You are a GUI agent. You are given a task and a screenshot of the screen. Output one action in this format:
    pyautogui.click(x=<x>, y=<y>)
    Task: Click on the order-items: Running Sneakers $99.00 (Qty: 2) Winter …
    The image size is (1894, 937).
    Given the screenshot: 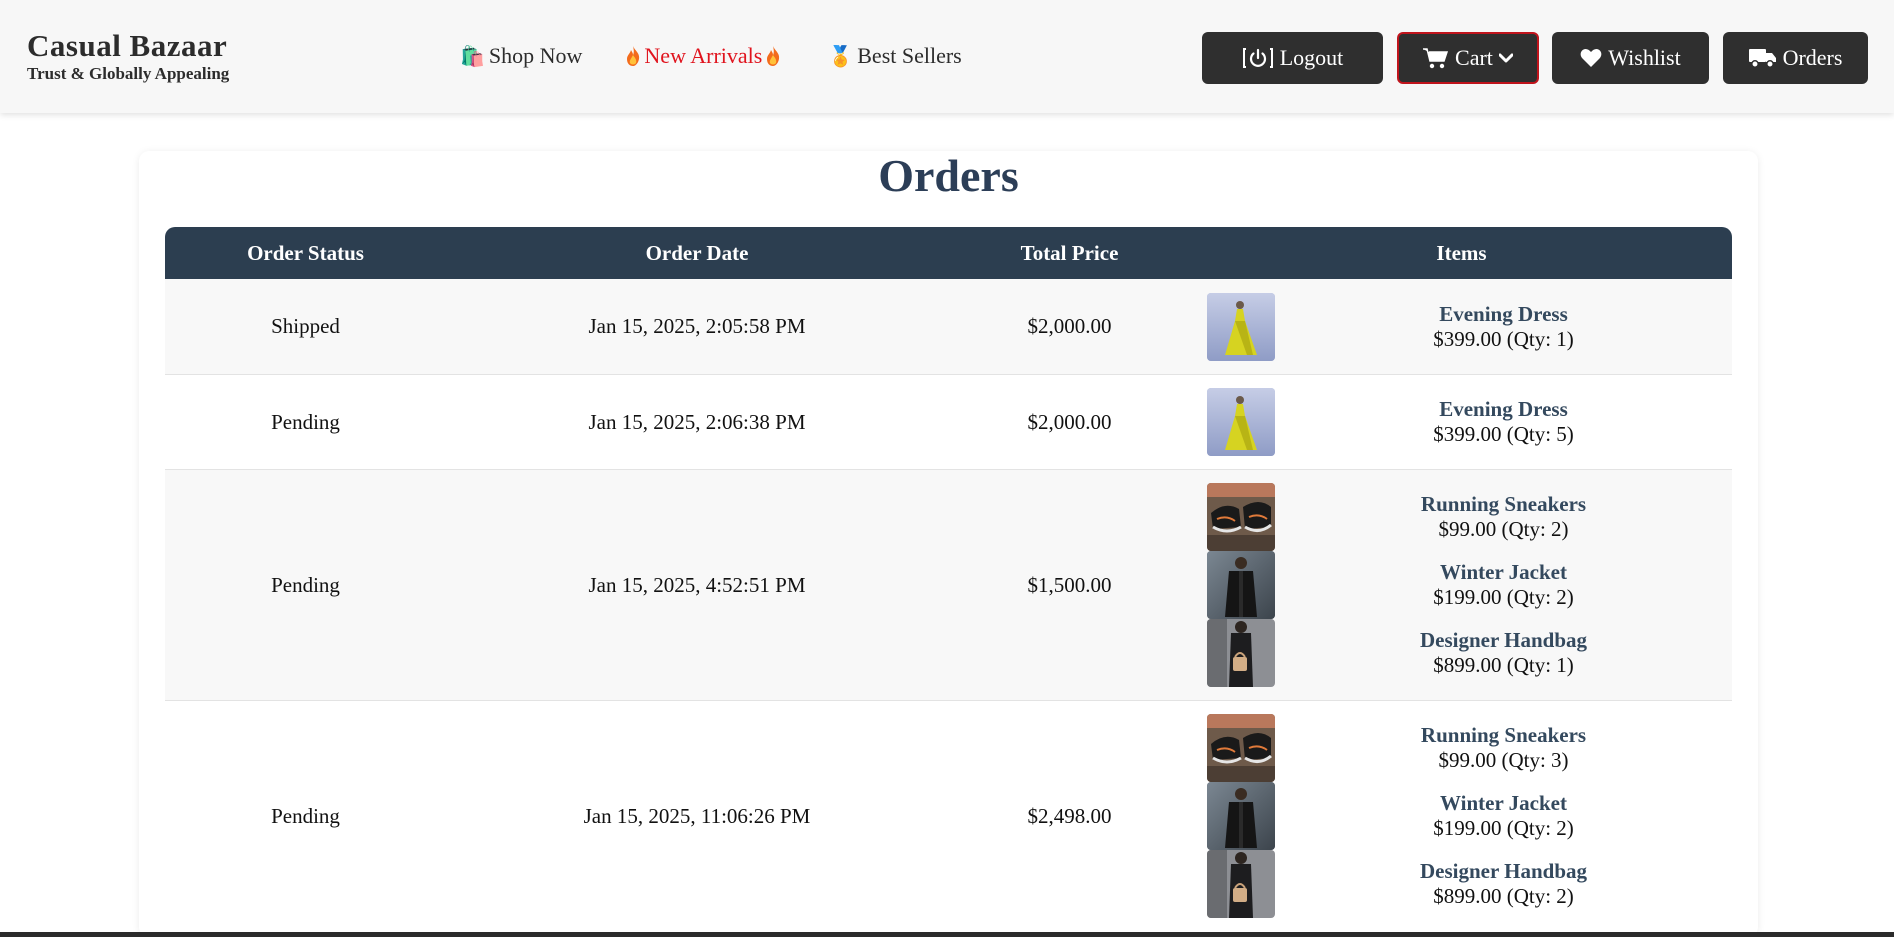 What is the action you would take?
    pyautogui.click(x=1461, y=585)
    